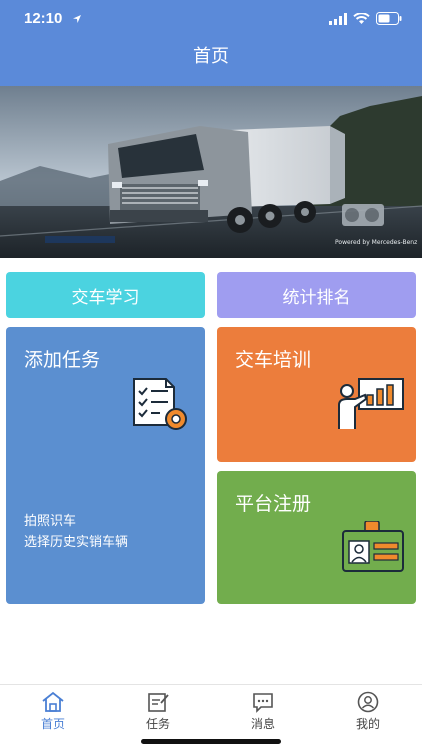 This screenshot has width=422, height=750. Describe the element at coordinates (53, 701) in the screenshot. I see `home-icon` at that location.